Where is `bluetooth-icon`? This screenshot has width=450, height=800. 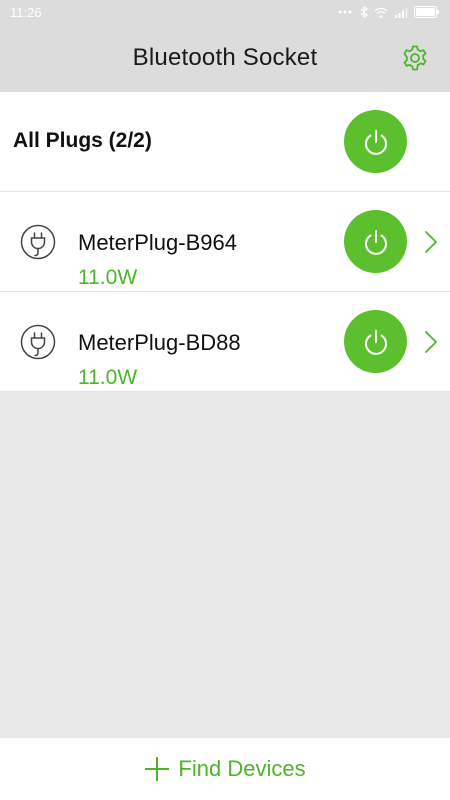
bluetooth-icon is located at coordinates (364, 12).